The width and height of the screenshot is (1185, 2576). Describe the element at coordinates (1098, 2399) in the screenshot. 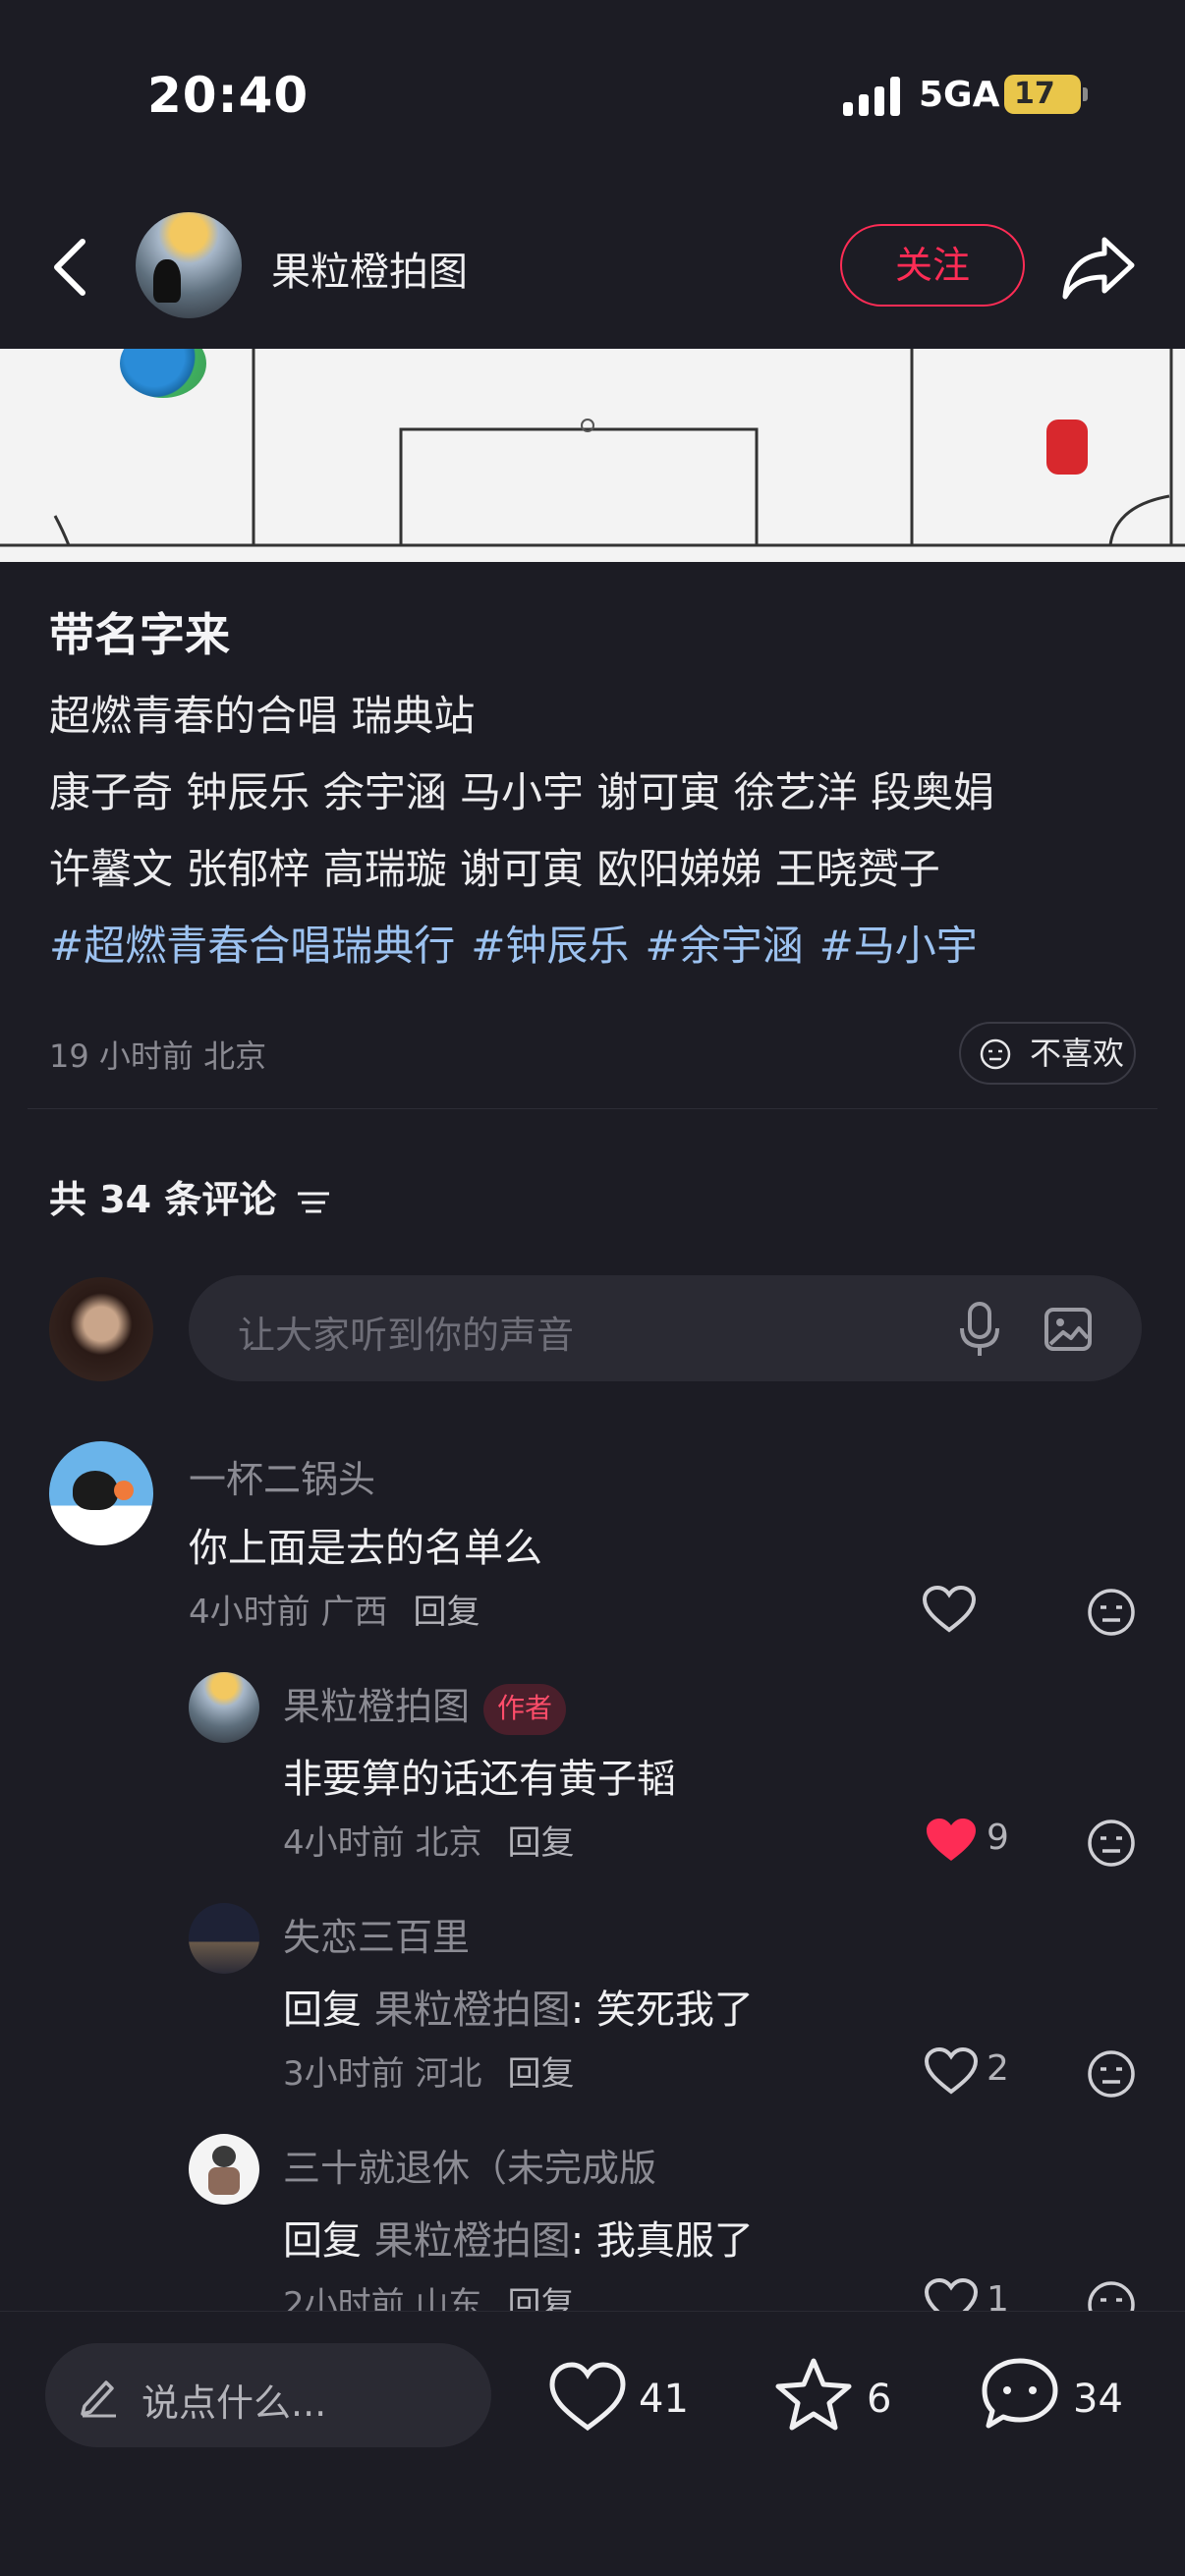

I see `comment-count: 34` at that location.